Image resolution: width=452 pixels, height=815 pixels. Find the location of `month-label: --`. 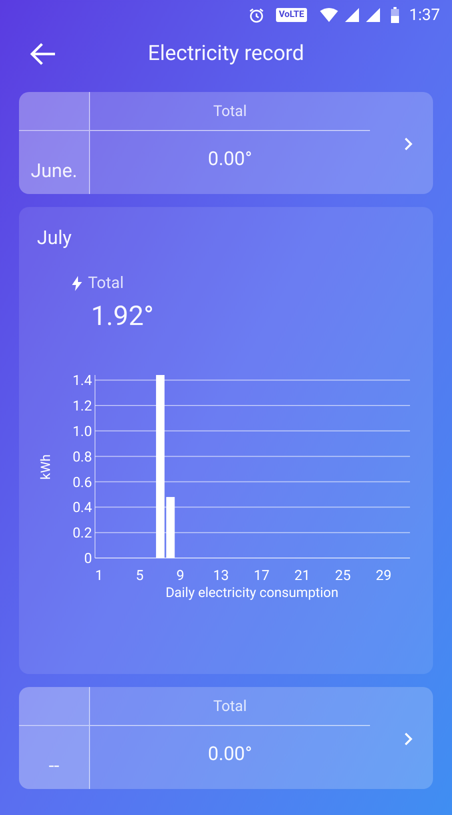

month-label: -- is located at coordinates (54, 766).